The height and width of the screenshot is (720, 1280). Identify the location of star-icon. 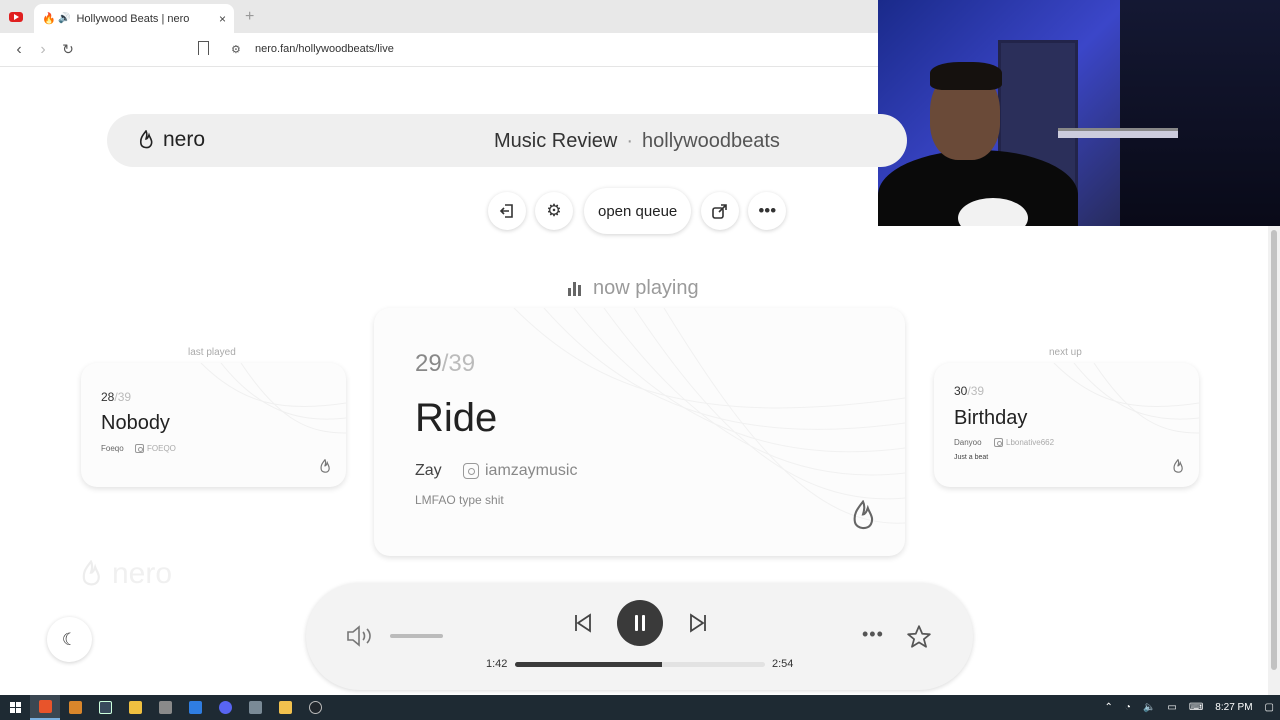
(919, 637).